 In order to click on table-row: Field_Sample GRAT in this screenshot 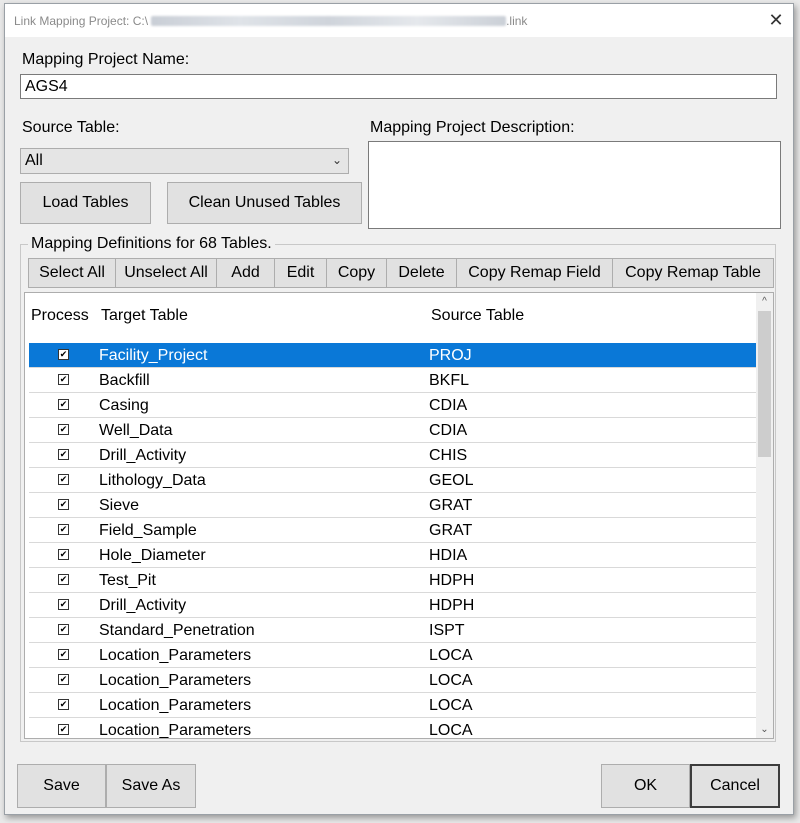, I will do `click(392, 530)`.